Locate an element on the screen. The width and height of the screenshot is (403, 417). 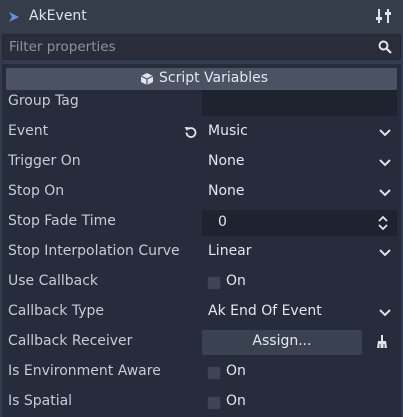
script-variables-section: Script Variables is located at coordinates (201, 79).